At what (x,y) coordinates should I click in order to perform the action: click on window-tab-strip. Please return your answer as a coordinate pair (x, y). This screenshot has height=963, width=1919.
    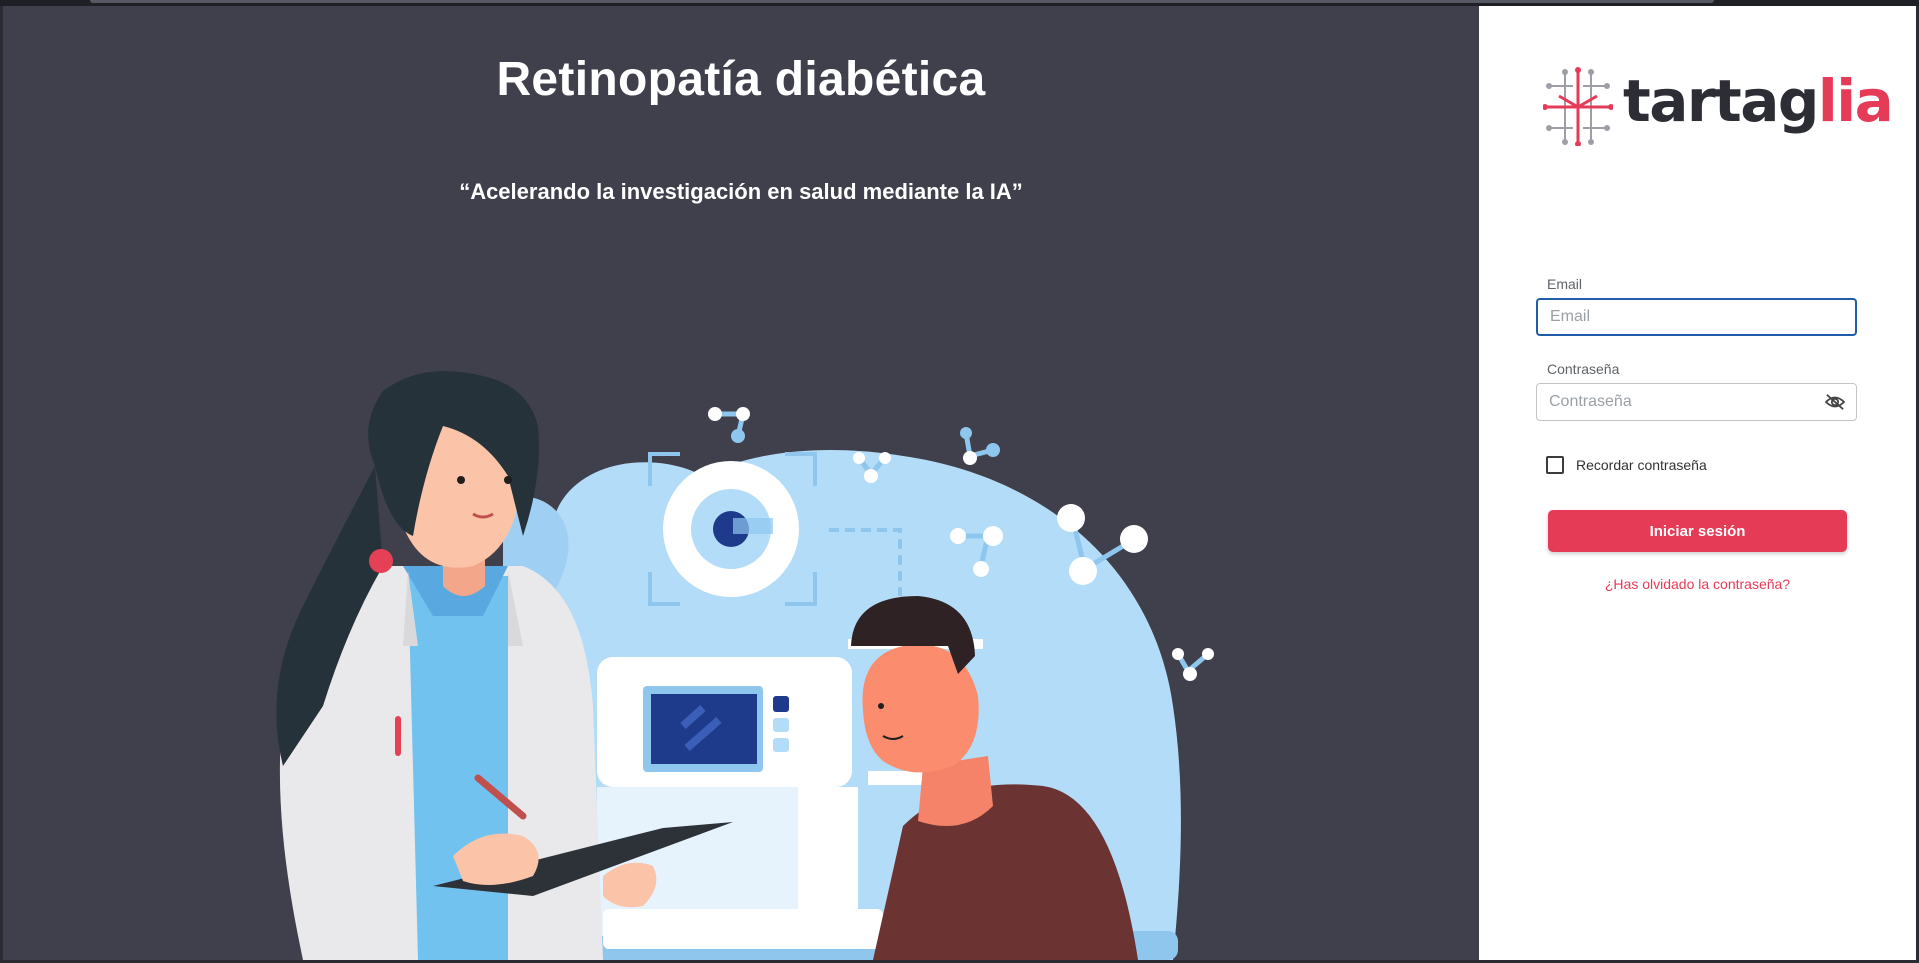
    Looking at the image, I should click on (902, 1).